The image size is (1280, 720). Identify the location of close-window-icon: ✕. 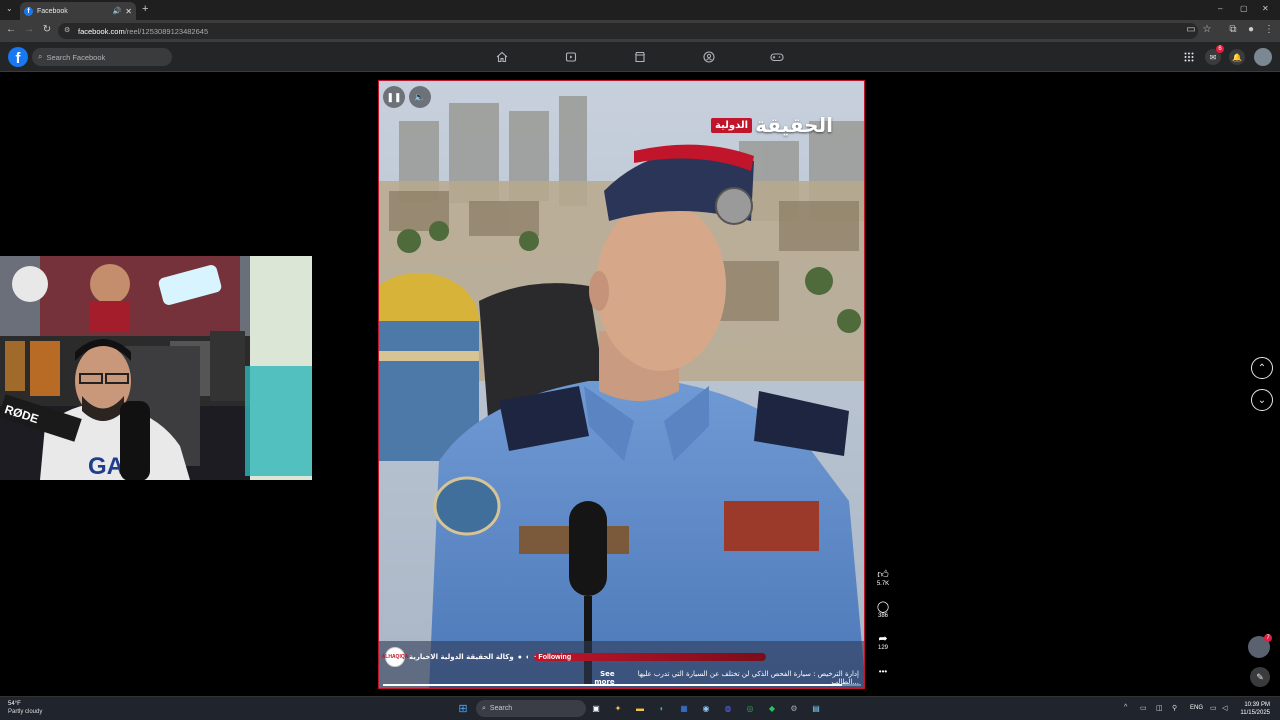
(1265, 8).